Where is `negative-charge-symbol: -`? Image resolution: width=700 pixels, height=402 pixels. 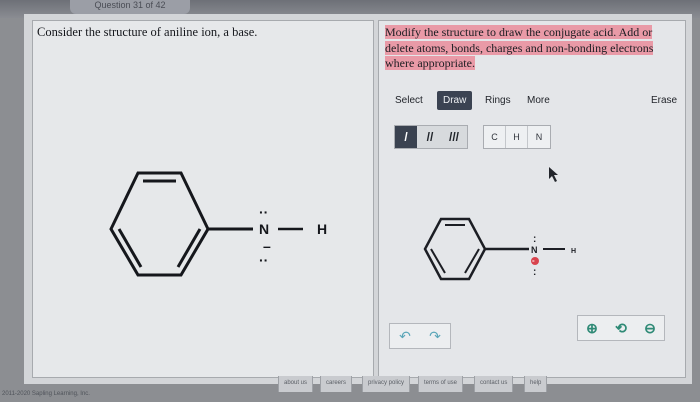
negative-charge-symbol: - is located at coordinates (533, 260).